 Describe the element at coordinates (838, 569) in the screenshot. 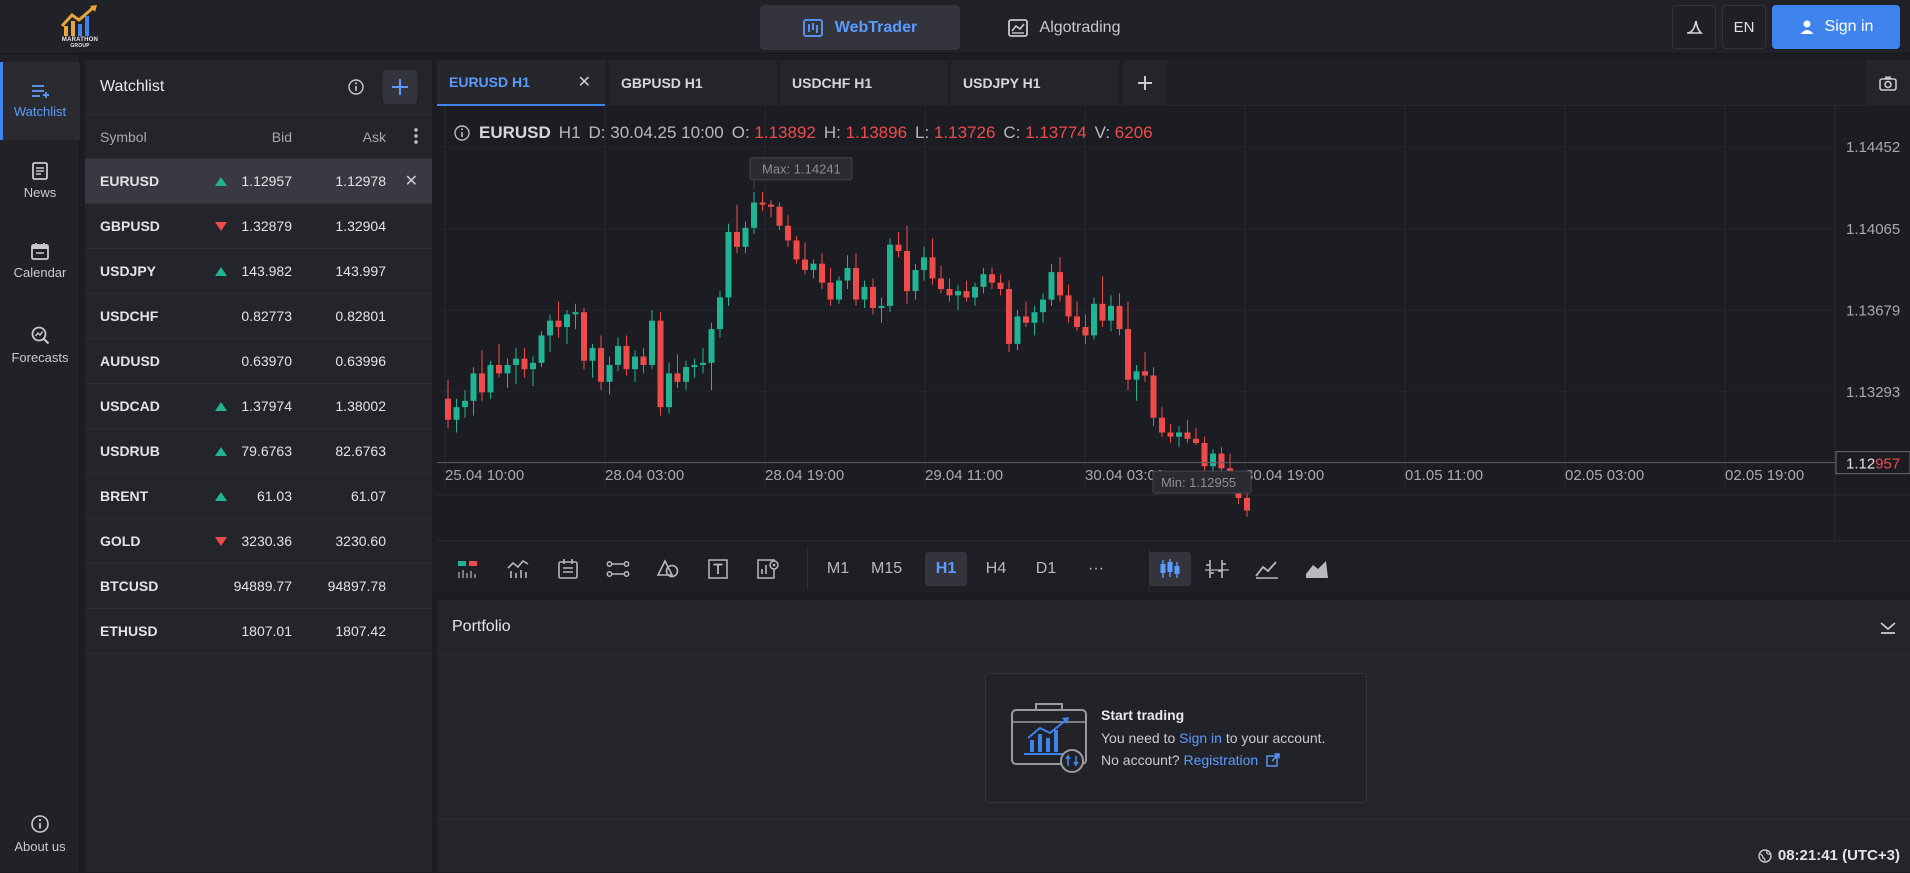

I see `timeframe-m1: M1` at that location.